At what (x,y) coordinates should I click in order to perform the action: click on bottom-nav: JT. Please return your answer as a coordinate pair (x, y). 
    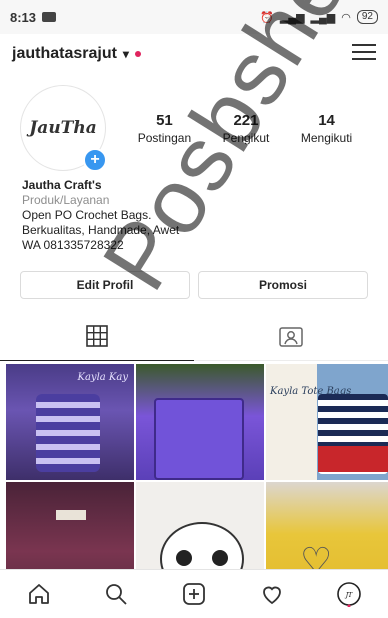
    Looking at the image, I should click on (194, 593).